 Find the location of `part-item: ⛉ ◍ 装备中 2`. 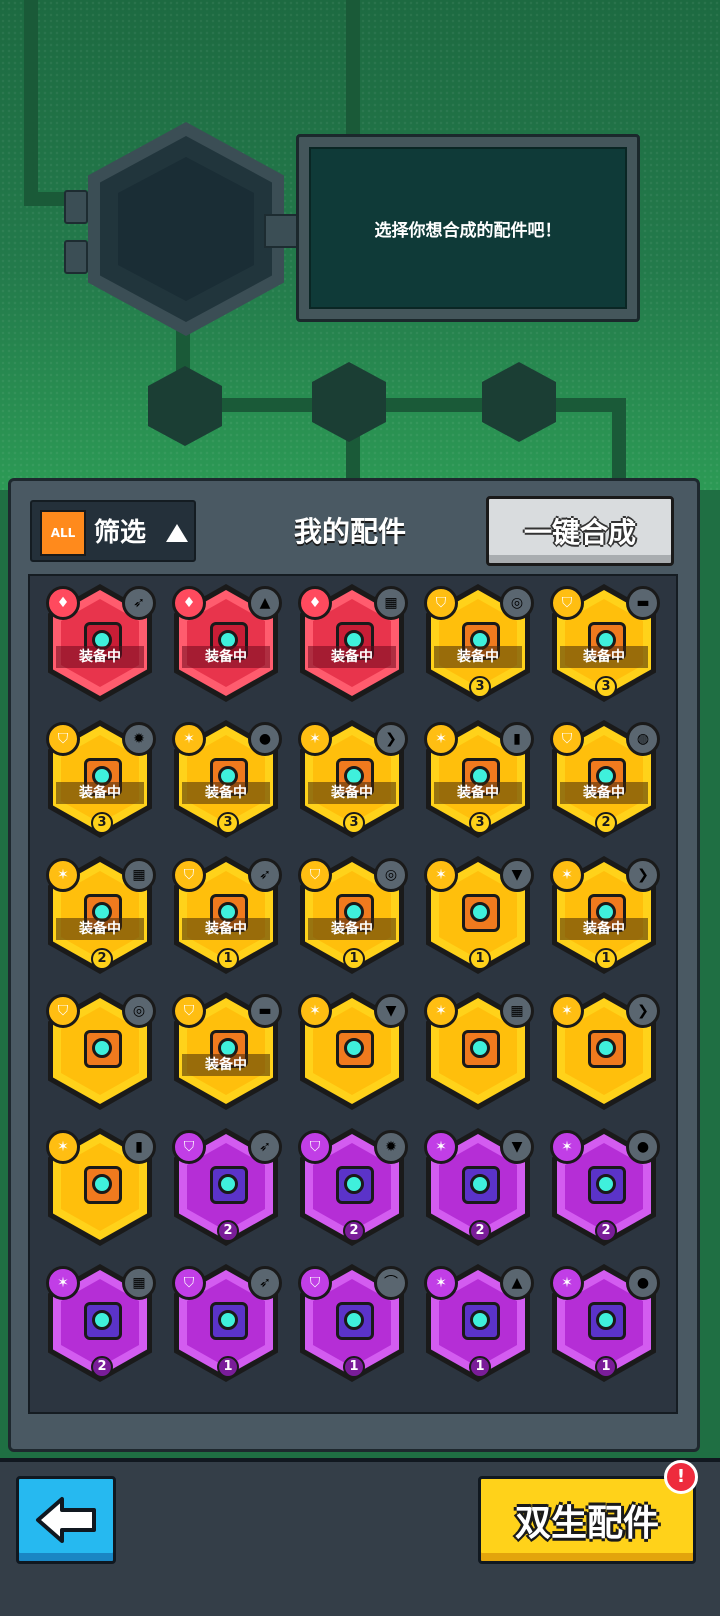

part-item: ⛉ ◍ 装备中 2 is located at coordinates (604, 780).